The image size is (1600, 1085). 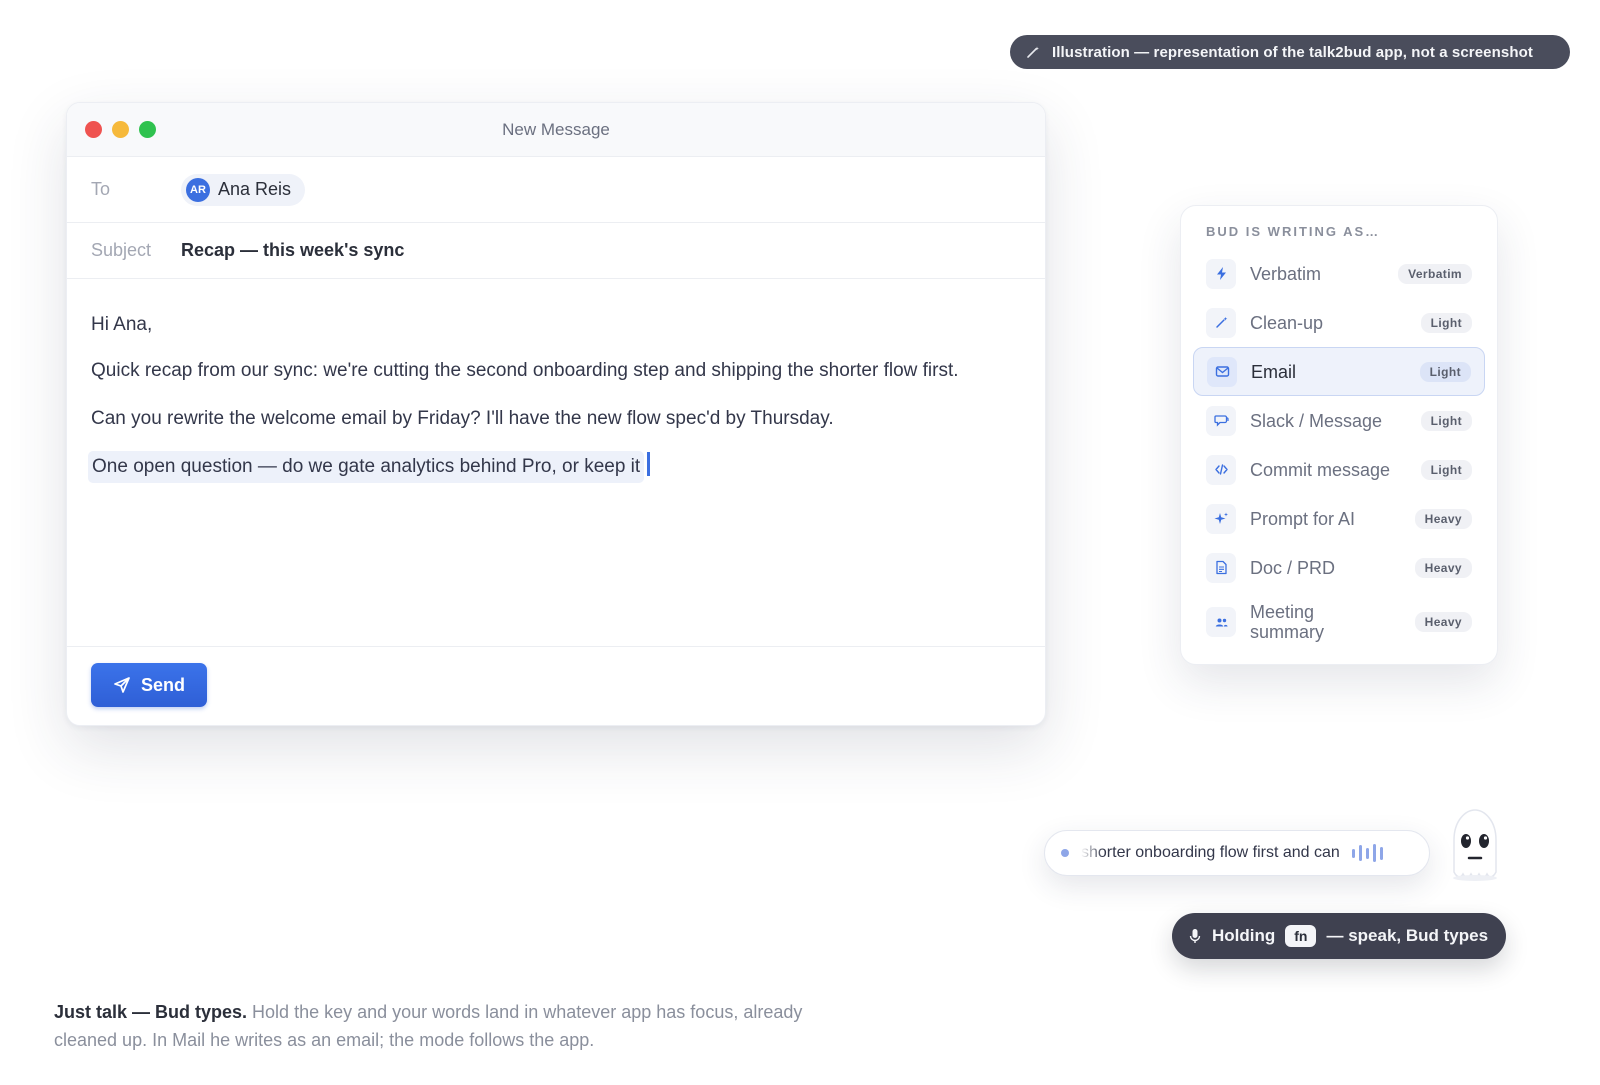 I want to click on recipient-avatar: AR, so click(x=198, y=189).